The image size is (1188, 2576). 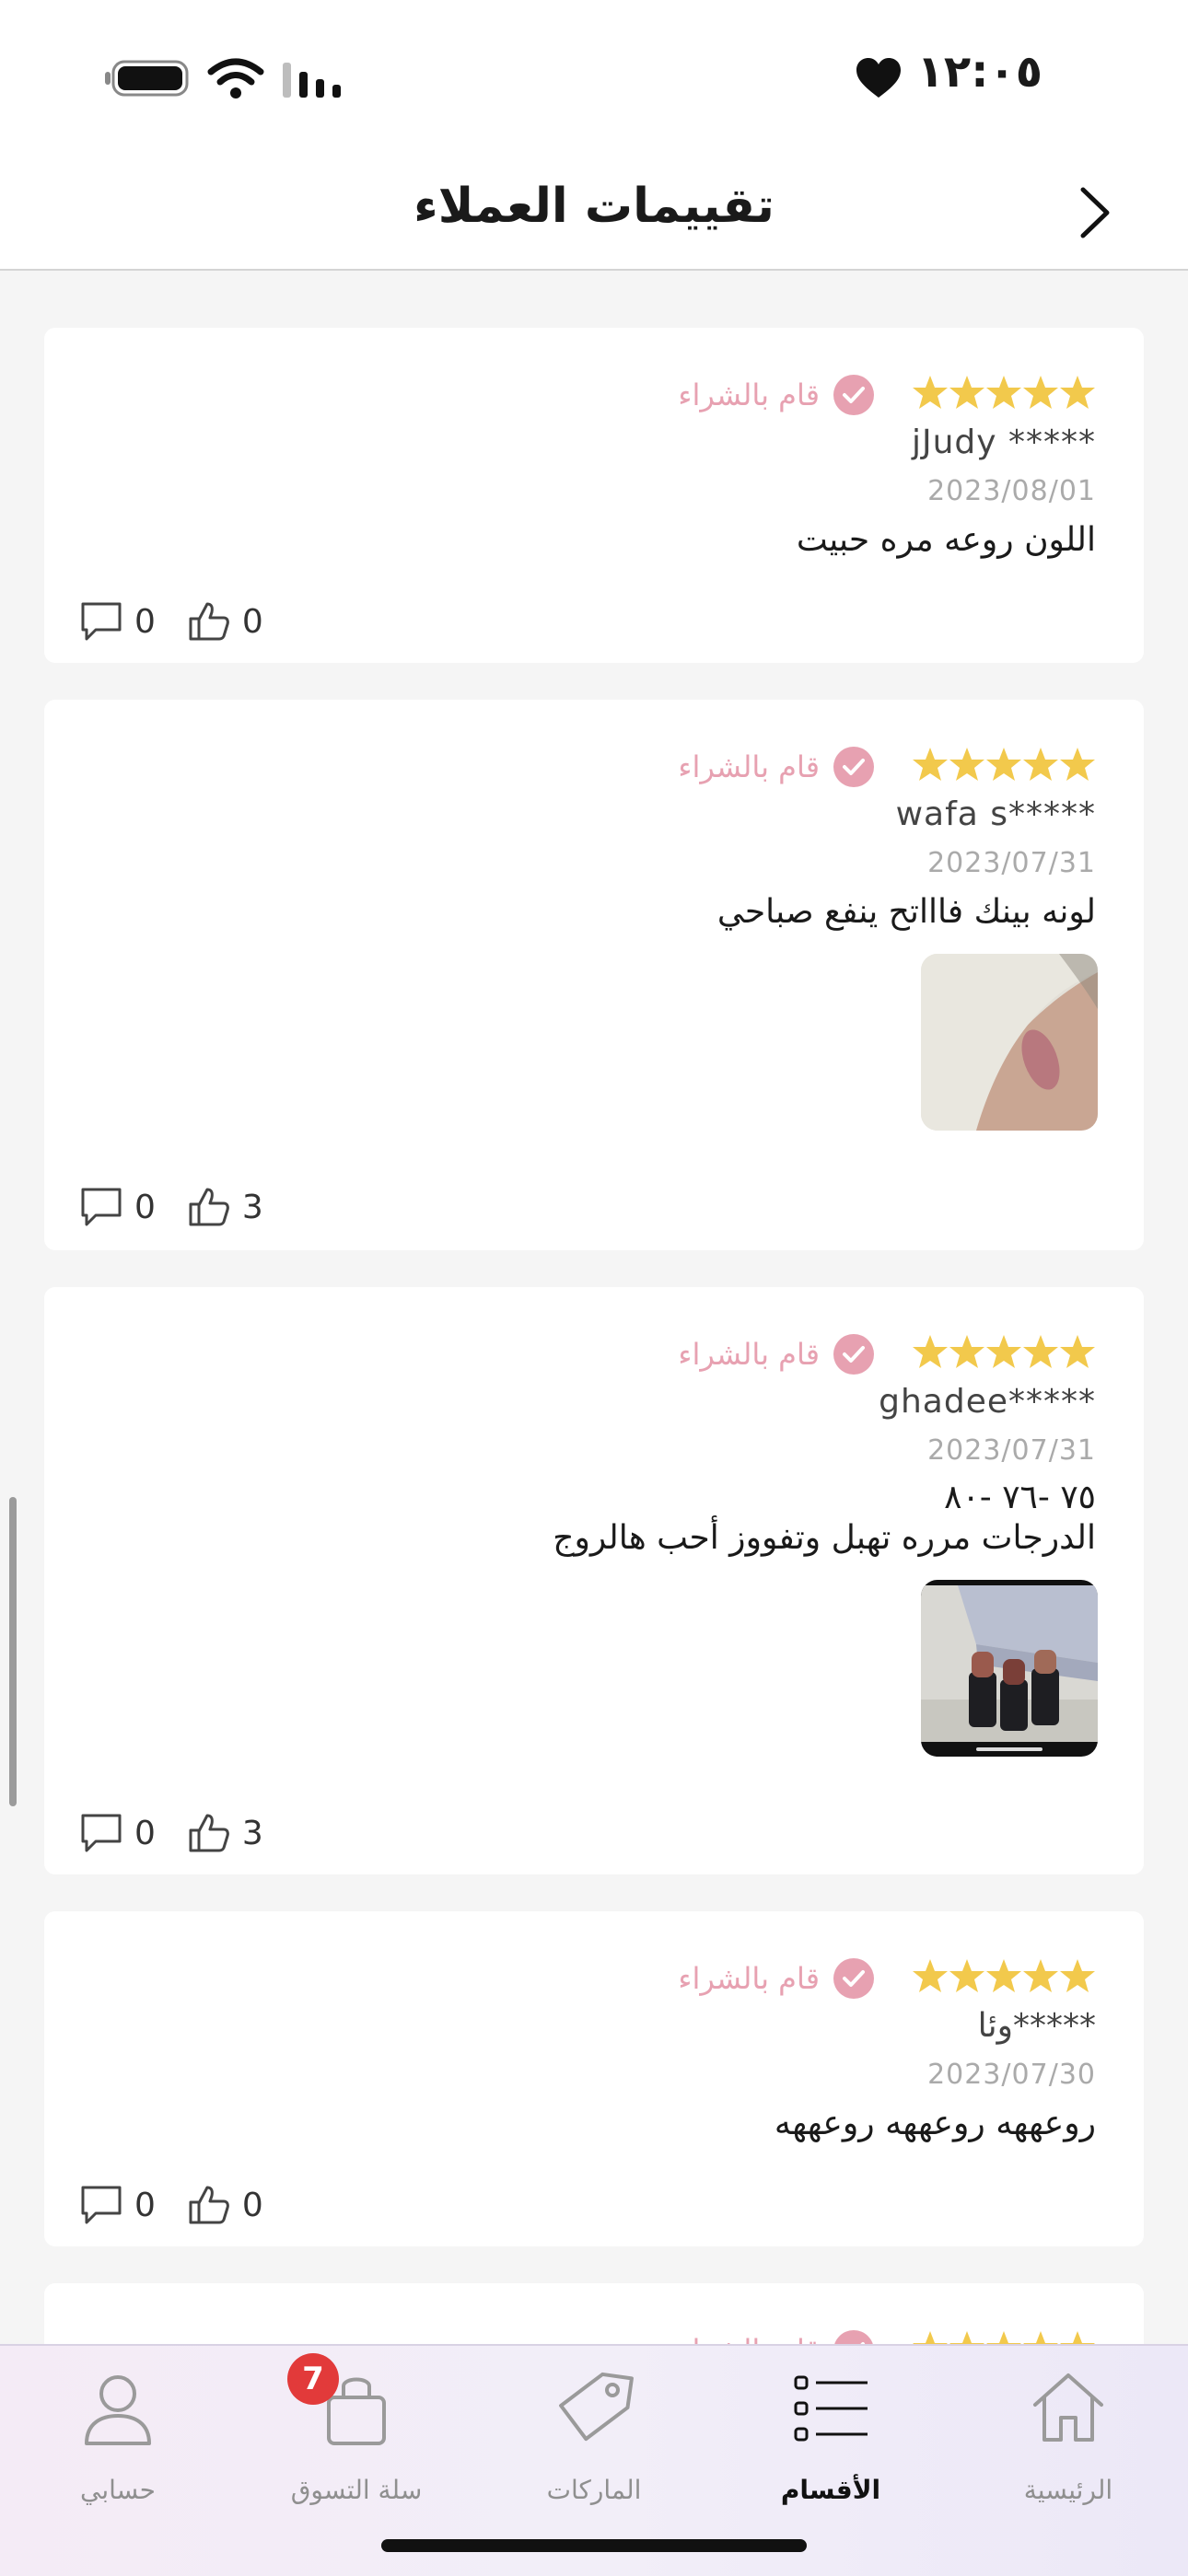 I want to click on status-bar: ١٢:٠٥, so click(x=594, y=78).